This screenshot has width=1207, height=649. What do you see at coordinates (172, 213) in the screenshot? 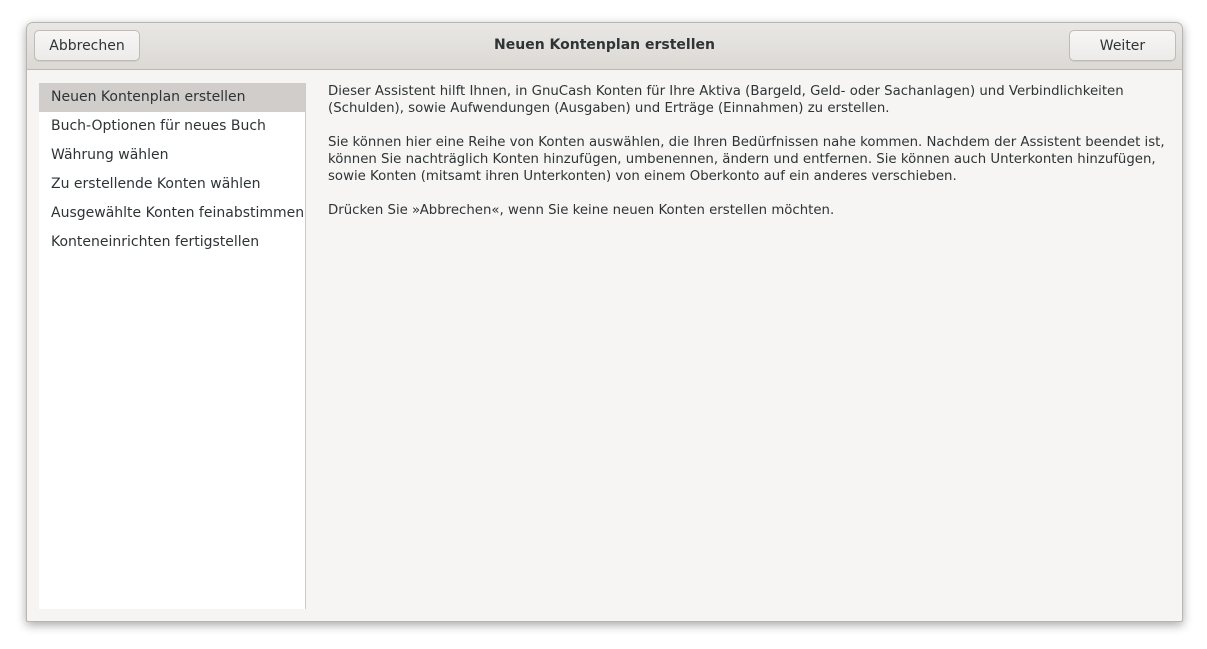
I see `sidebar-item-fine-tune-accounts: Ausgewählte Konten feinabstimmen` at bounding box center [172, 213].